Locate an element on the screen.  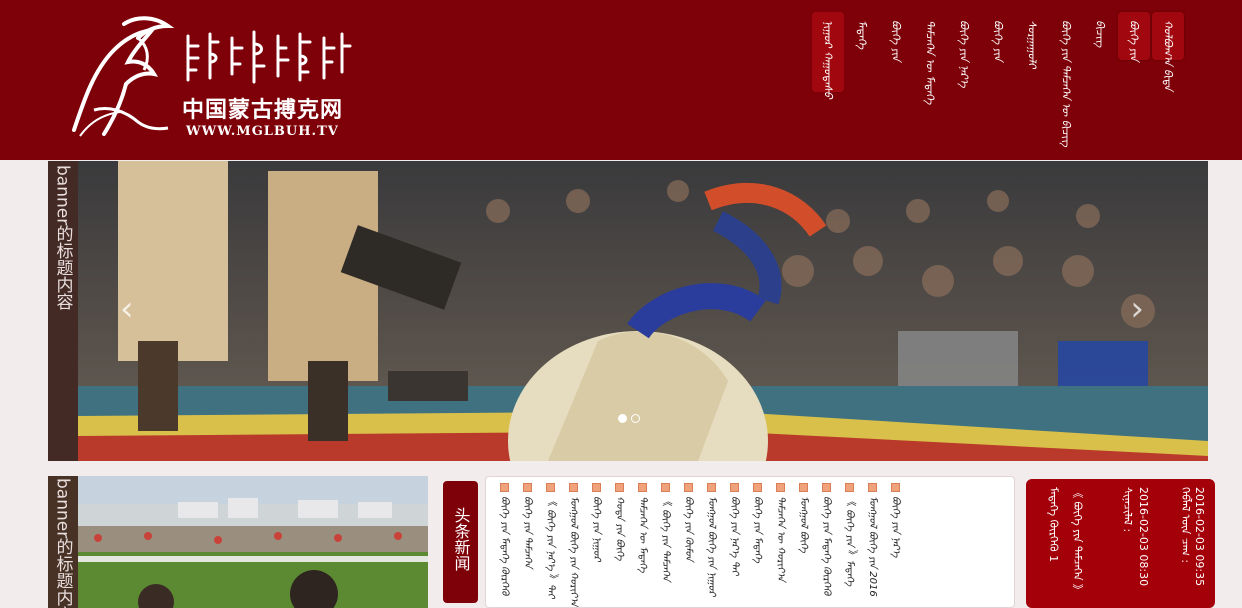
secondary-banner-photo is located at coordinates (253, 542).